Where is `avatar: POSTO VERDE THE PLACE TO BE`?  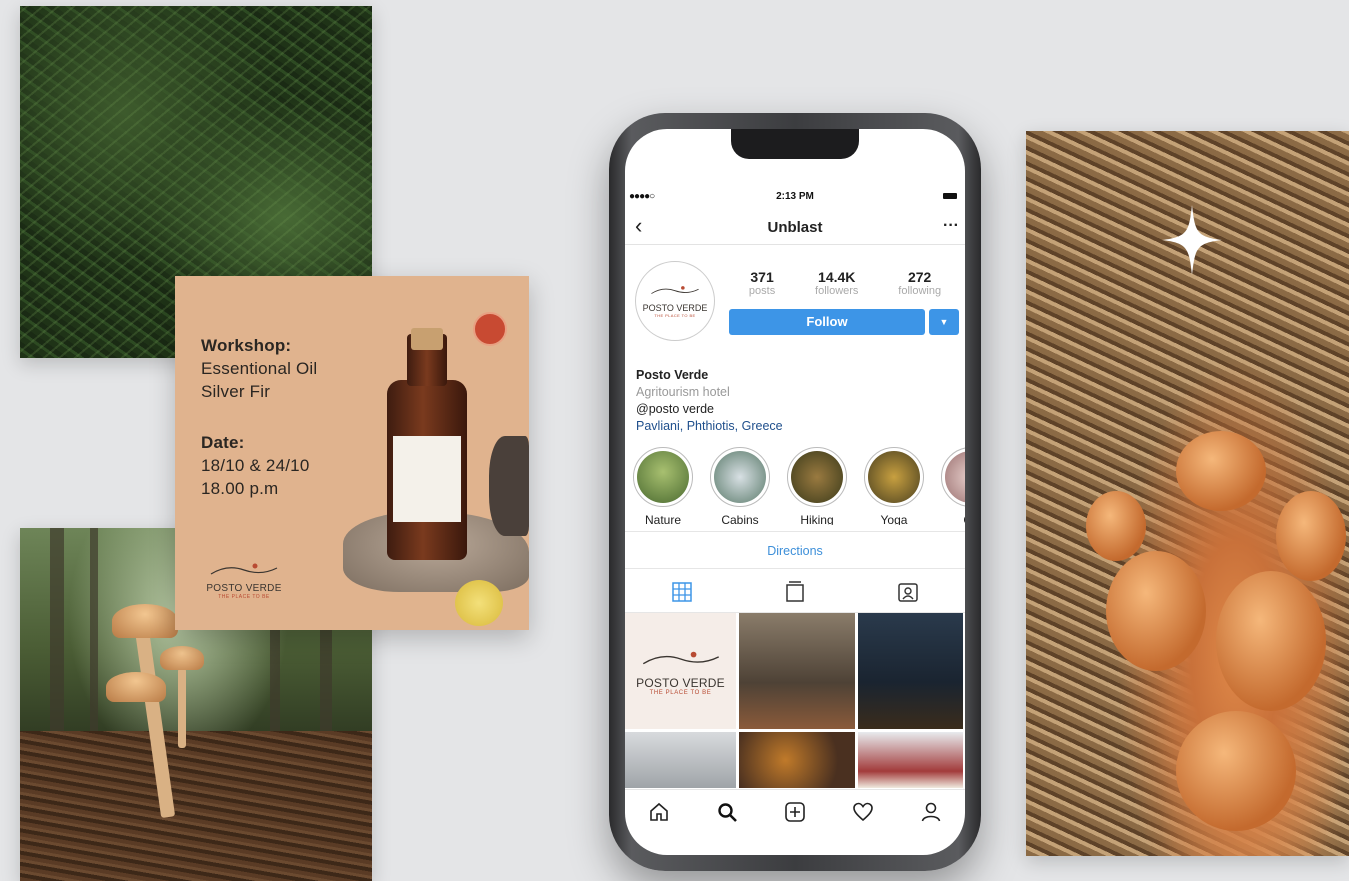
avatar: POSTO VERDE THE PLACE TO BE is located at coordinates (675, 301).